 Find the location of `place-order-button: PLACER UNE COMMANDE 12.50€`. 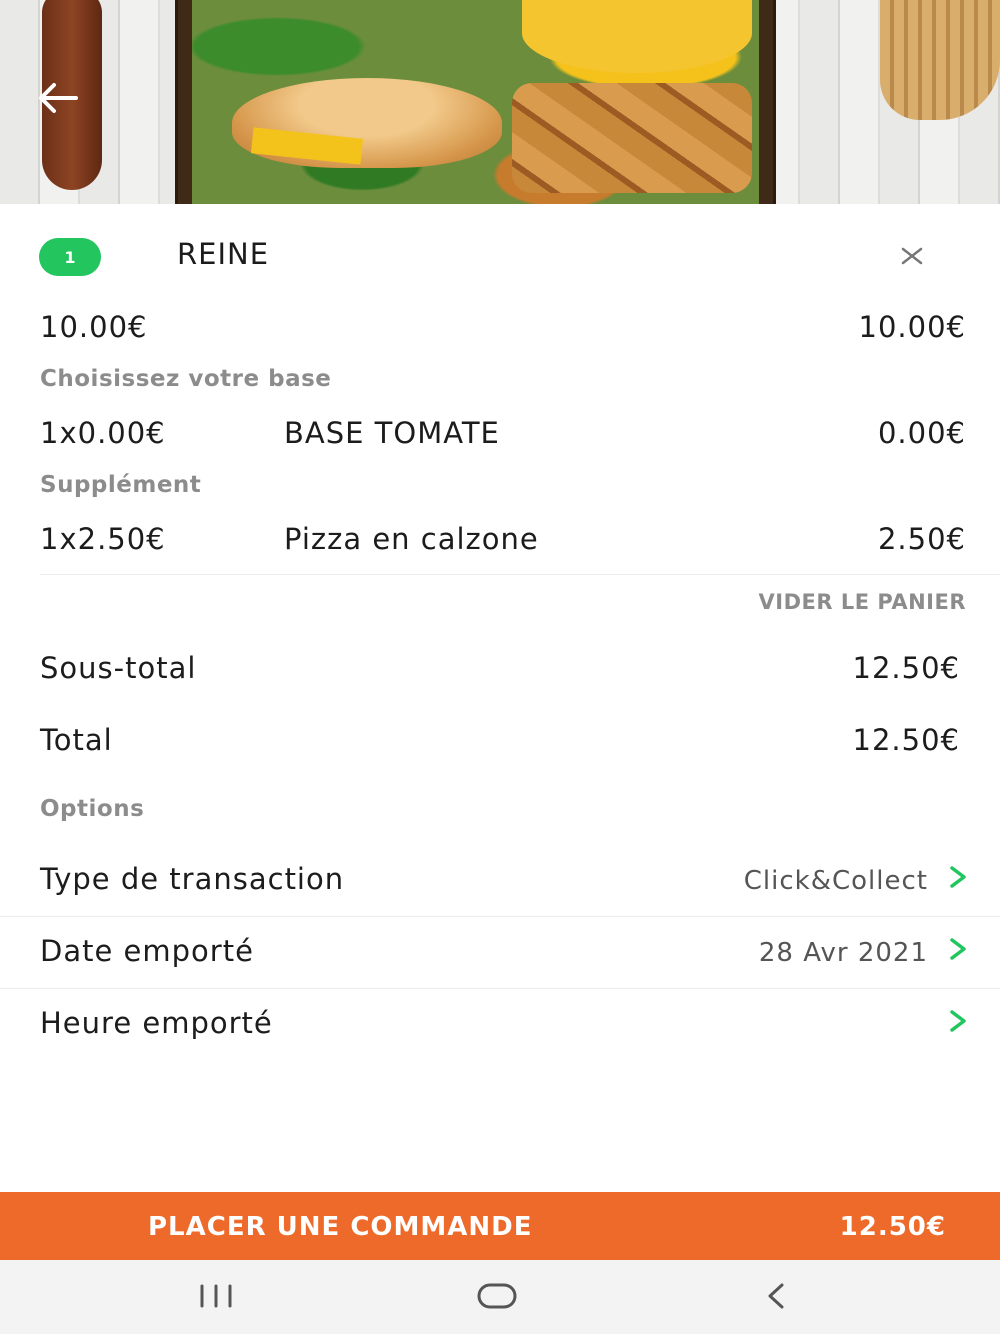

place-order-button: PLACER UNE COMMANDE 12.50€ is located at coordinates (500, 1226).